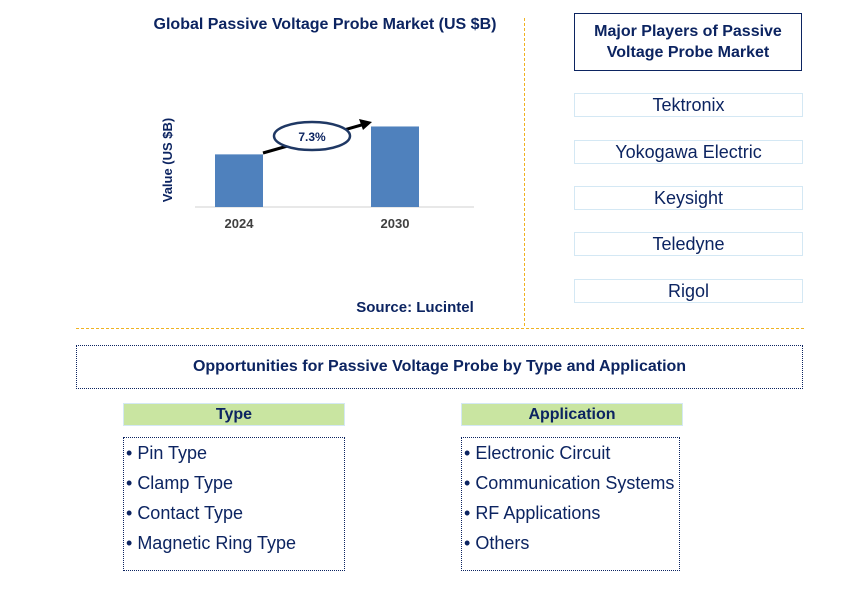 The width and height of the screenshot is (868, 592). I want to click on list-item: • Communication Systems, so click(569, 483).